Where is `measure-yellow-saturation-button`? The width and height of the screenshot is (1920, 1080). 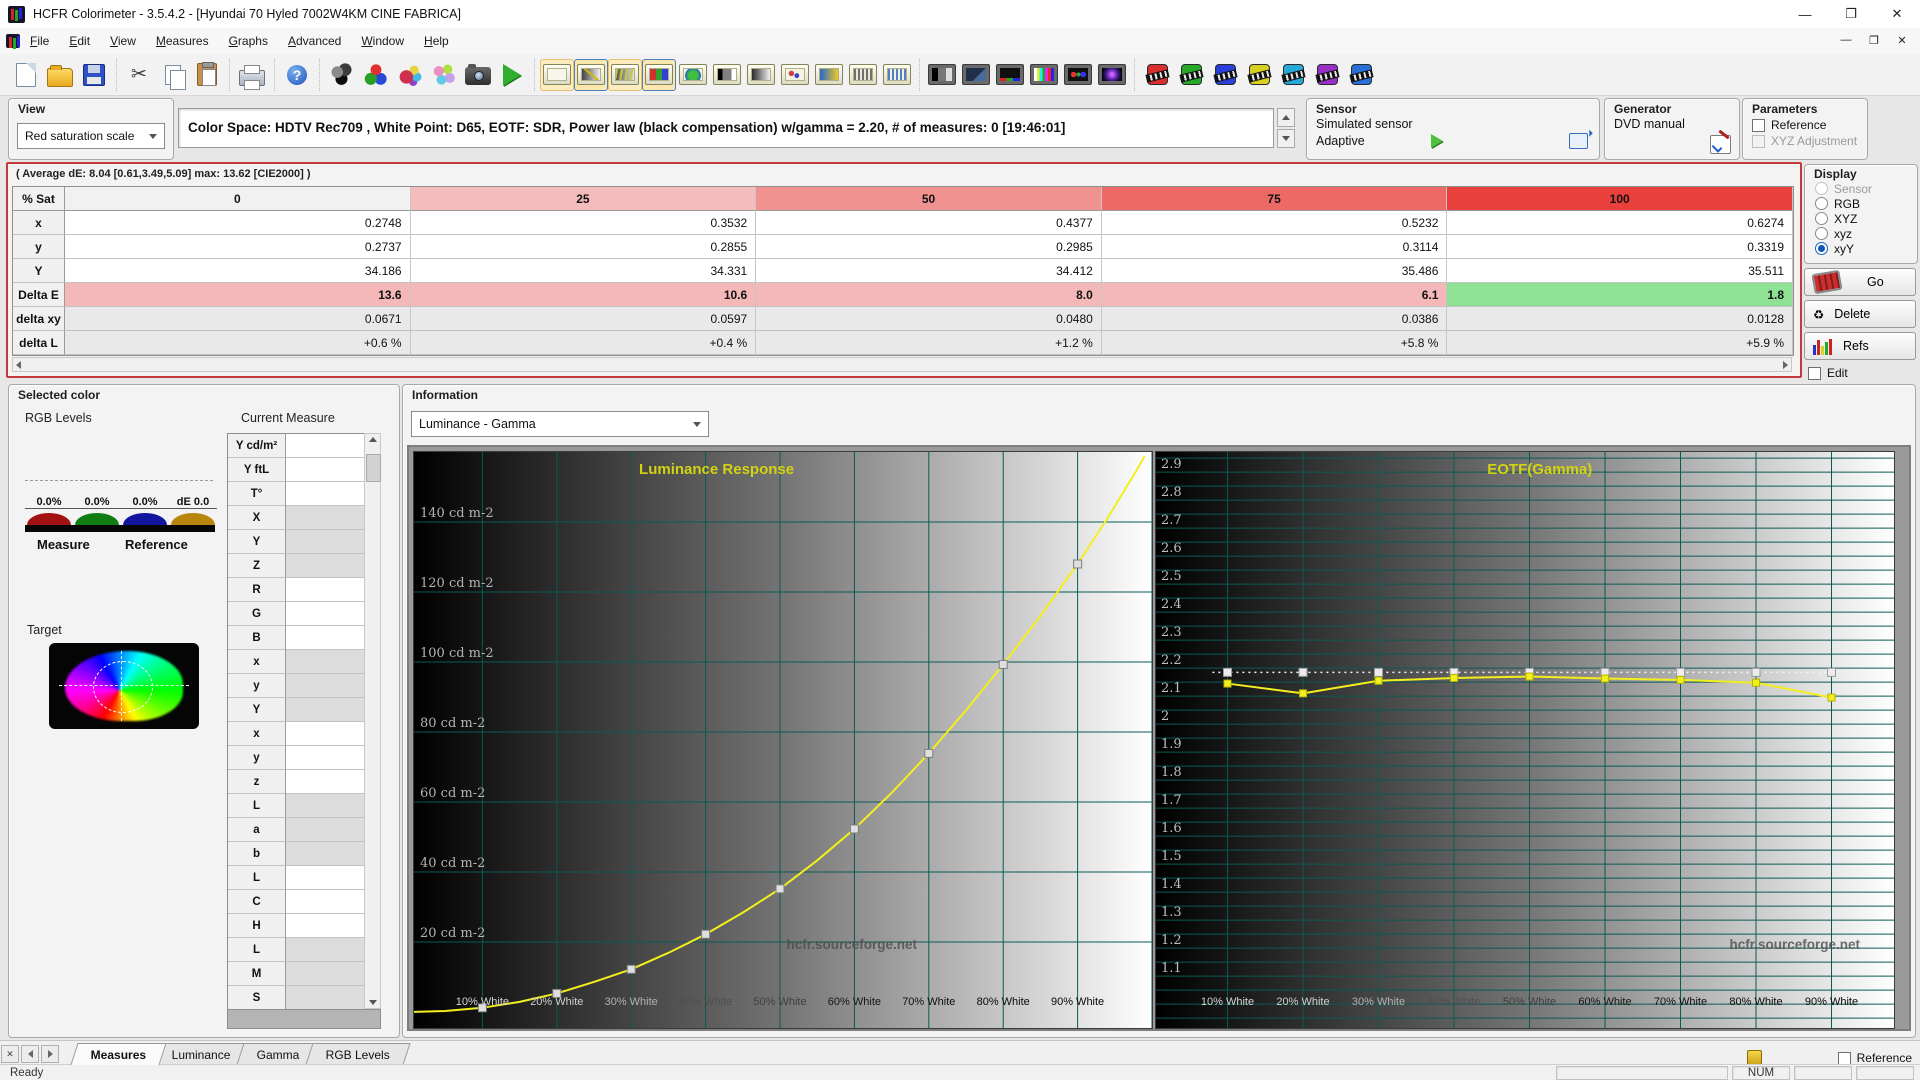
measure-yellow-saturation-button is located at coordinates (1259, 75).